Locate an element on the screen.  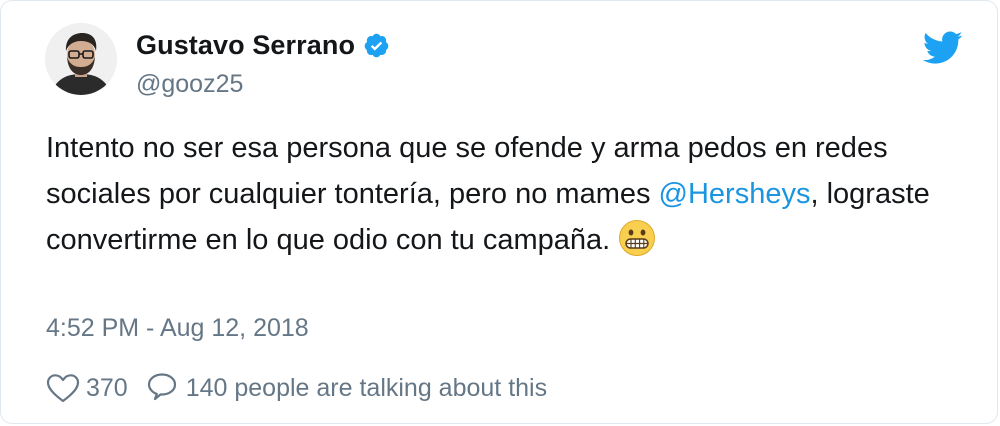
user-name-row: Gustavo Serrano is located at coordinates (263, 45).